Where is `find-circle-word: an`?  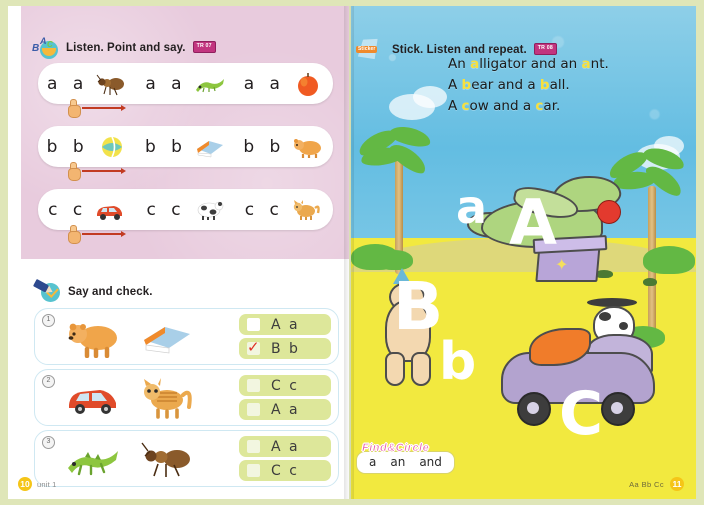
find-circle-word: an is located at coordinates (397, 462).